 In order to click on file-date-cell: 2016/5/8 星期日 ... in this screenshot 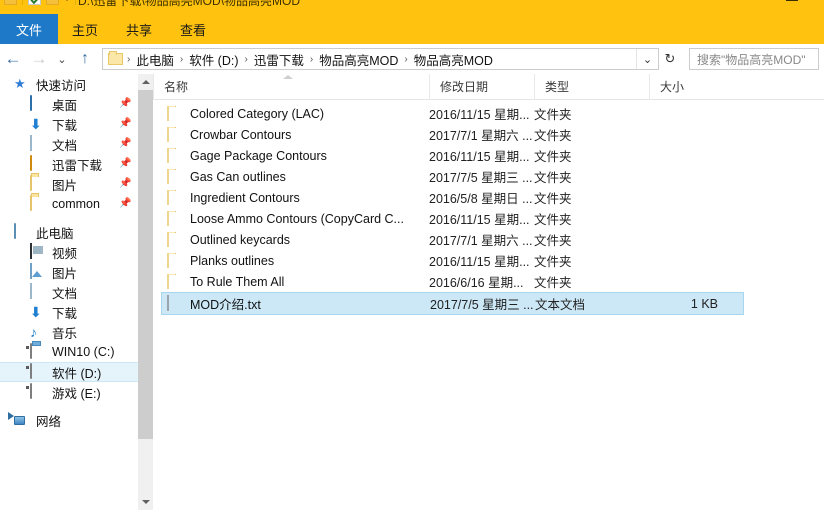, I will do `click(481, 199)`.